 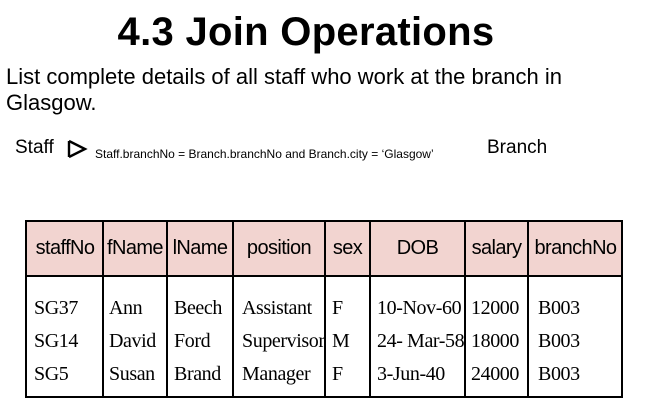 What do you see at coordinates (200, 248) in the screenshot?
I see `column-header: lName` at bounding box center [200, 248].